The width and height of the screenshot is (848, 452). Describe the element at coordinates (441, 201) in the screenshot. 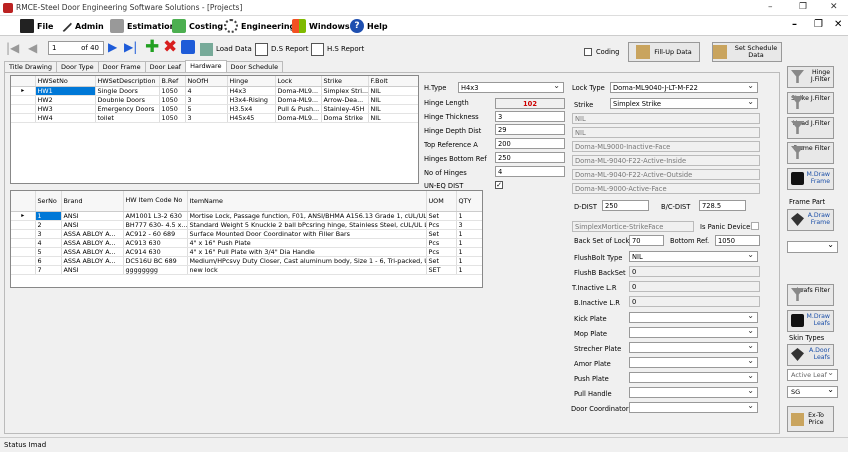

I see `items-col-header: UOM` at that location.